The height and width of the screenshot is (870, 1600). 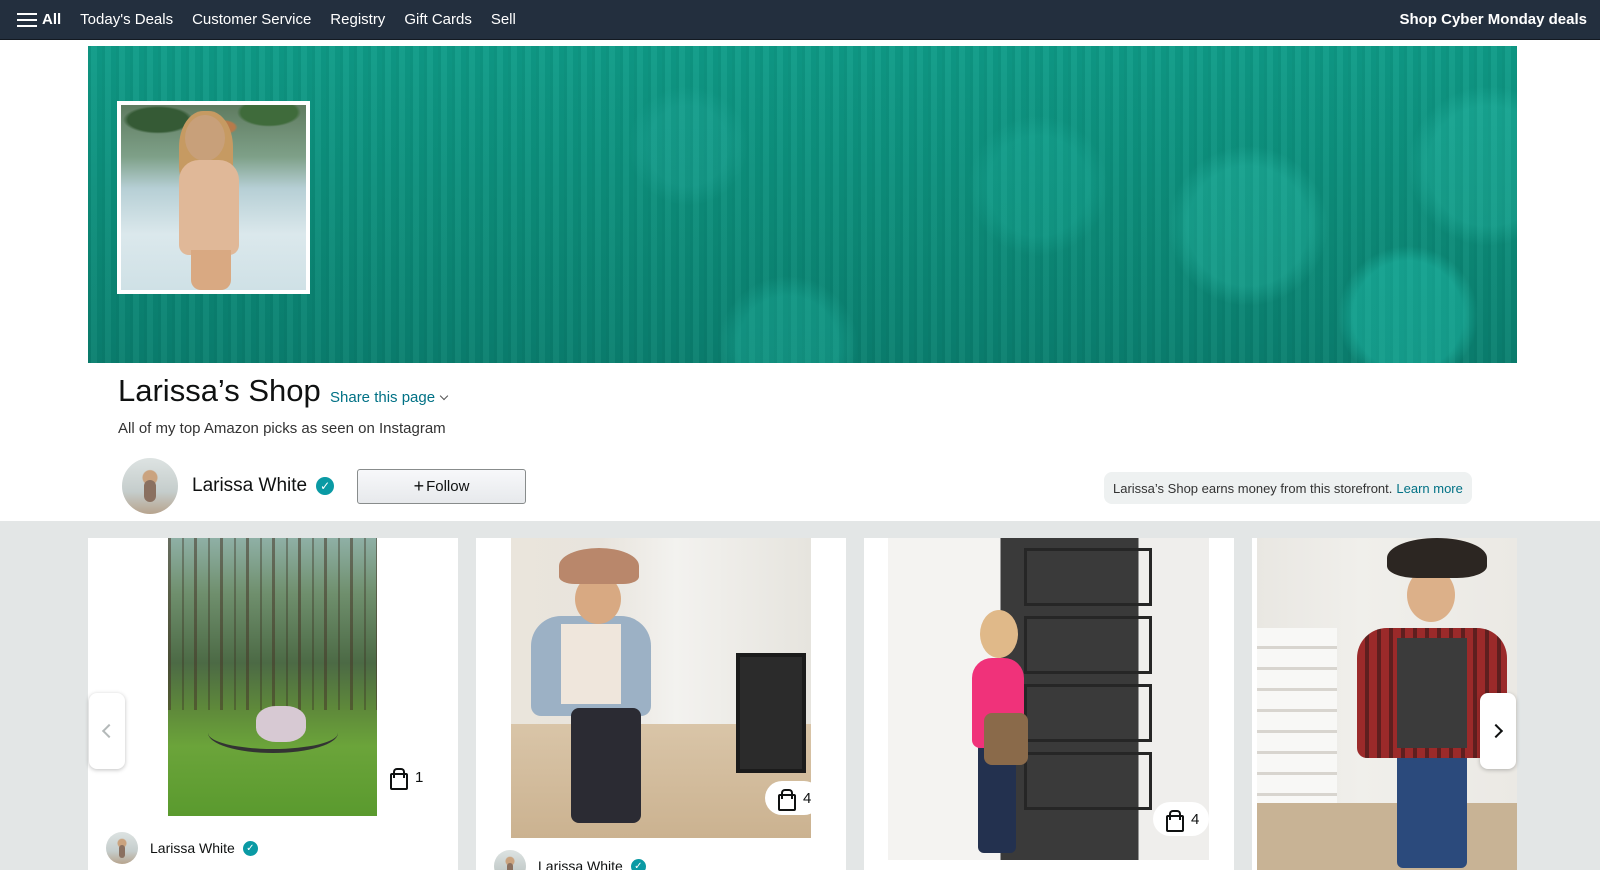 What do you see at coordinates (1429, 488) in the screenshot?
I see `learn-more-link: Learn more` at bounding box center [1429, 488].